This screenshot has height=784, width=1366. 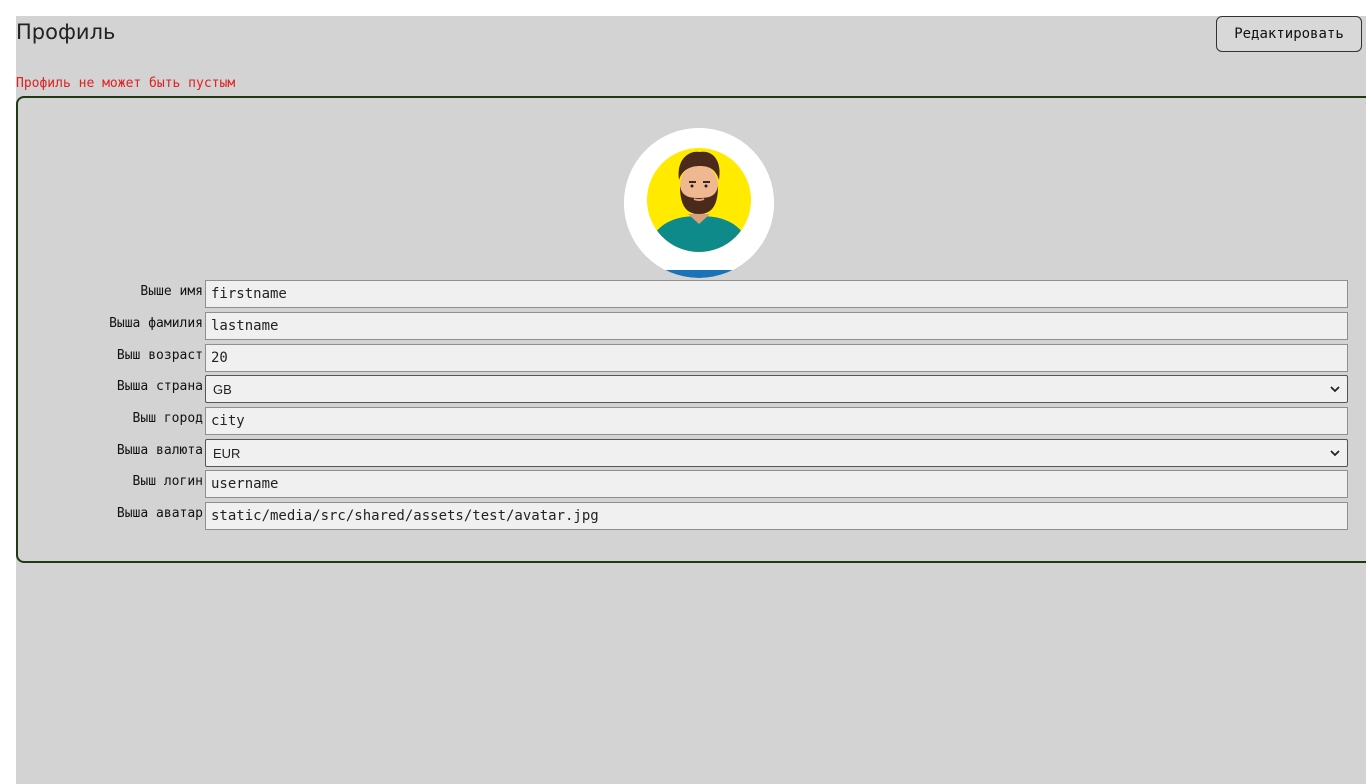 I want to click on username-row: Выш логин, so click(x=688, y=484).